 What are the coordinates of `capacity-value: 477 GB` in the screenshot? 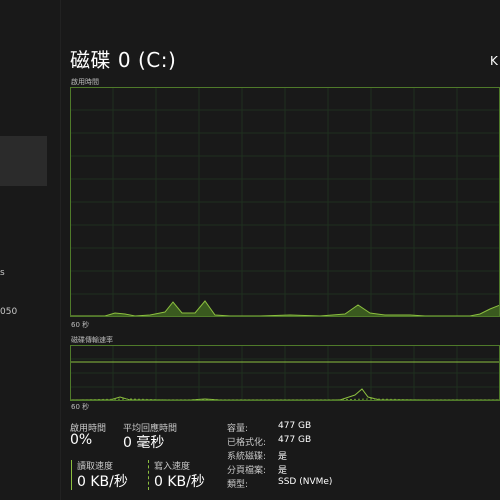 It's located at (295, 426).